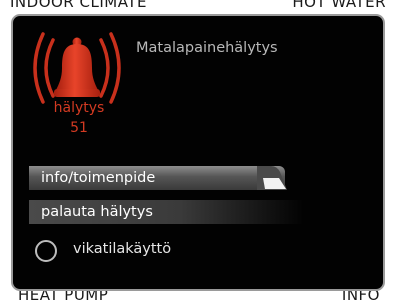 The width and height of the screenshot is (394, 300). I want to click on alarm-title: Matalapainehälytys, so click(207, 48).